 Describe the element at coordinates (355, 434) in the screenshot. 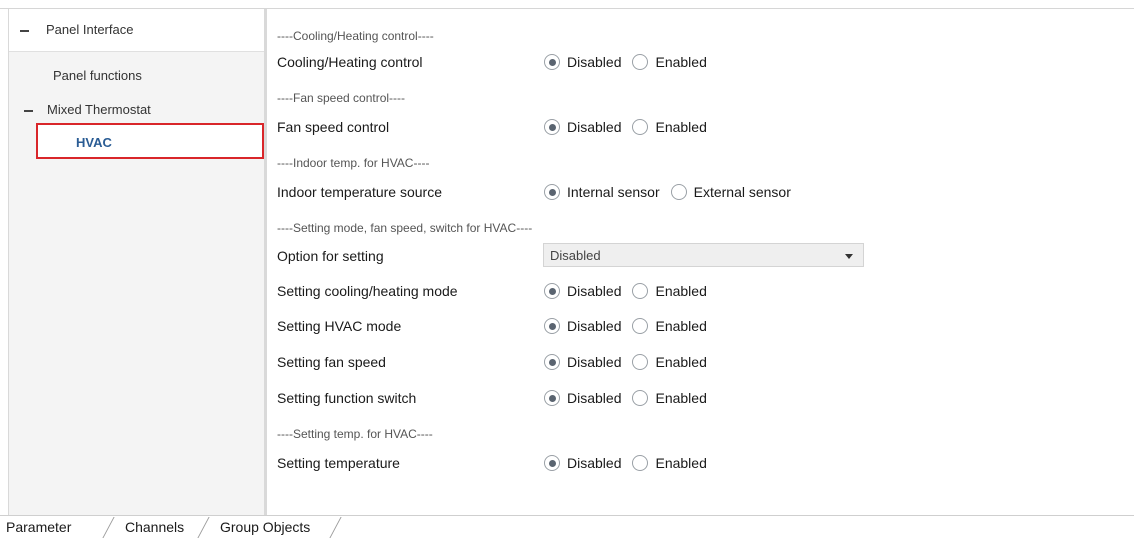

I see `section-header-setting-temp: ----Setting temp. for HVAC----` at that location.